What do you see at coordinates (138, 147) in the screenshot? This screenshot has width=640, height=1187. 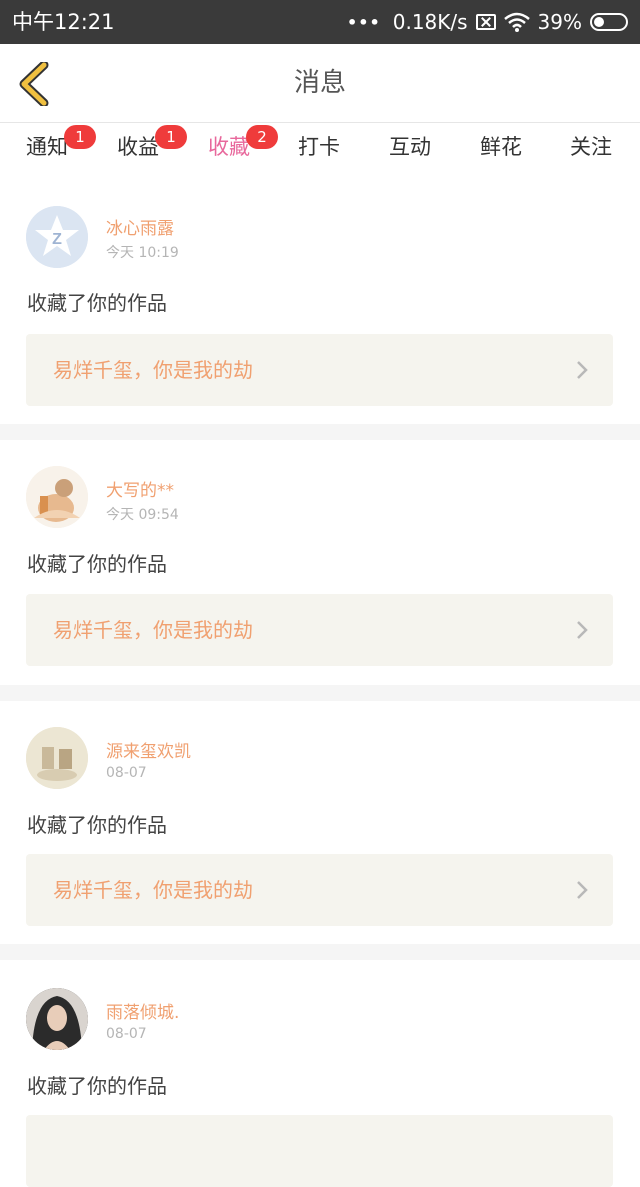 I see `tab-label: 收益` at bounding box center [138, 147].